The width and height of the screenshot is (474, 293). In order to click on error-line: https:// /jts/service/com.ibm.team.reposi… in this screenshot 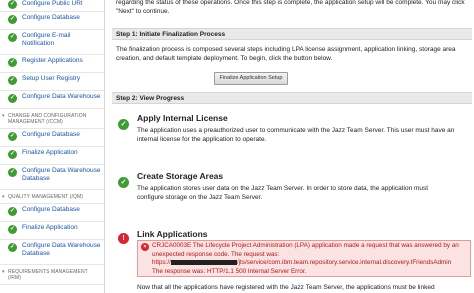, I will do `click(310, 263)`.